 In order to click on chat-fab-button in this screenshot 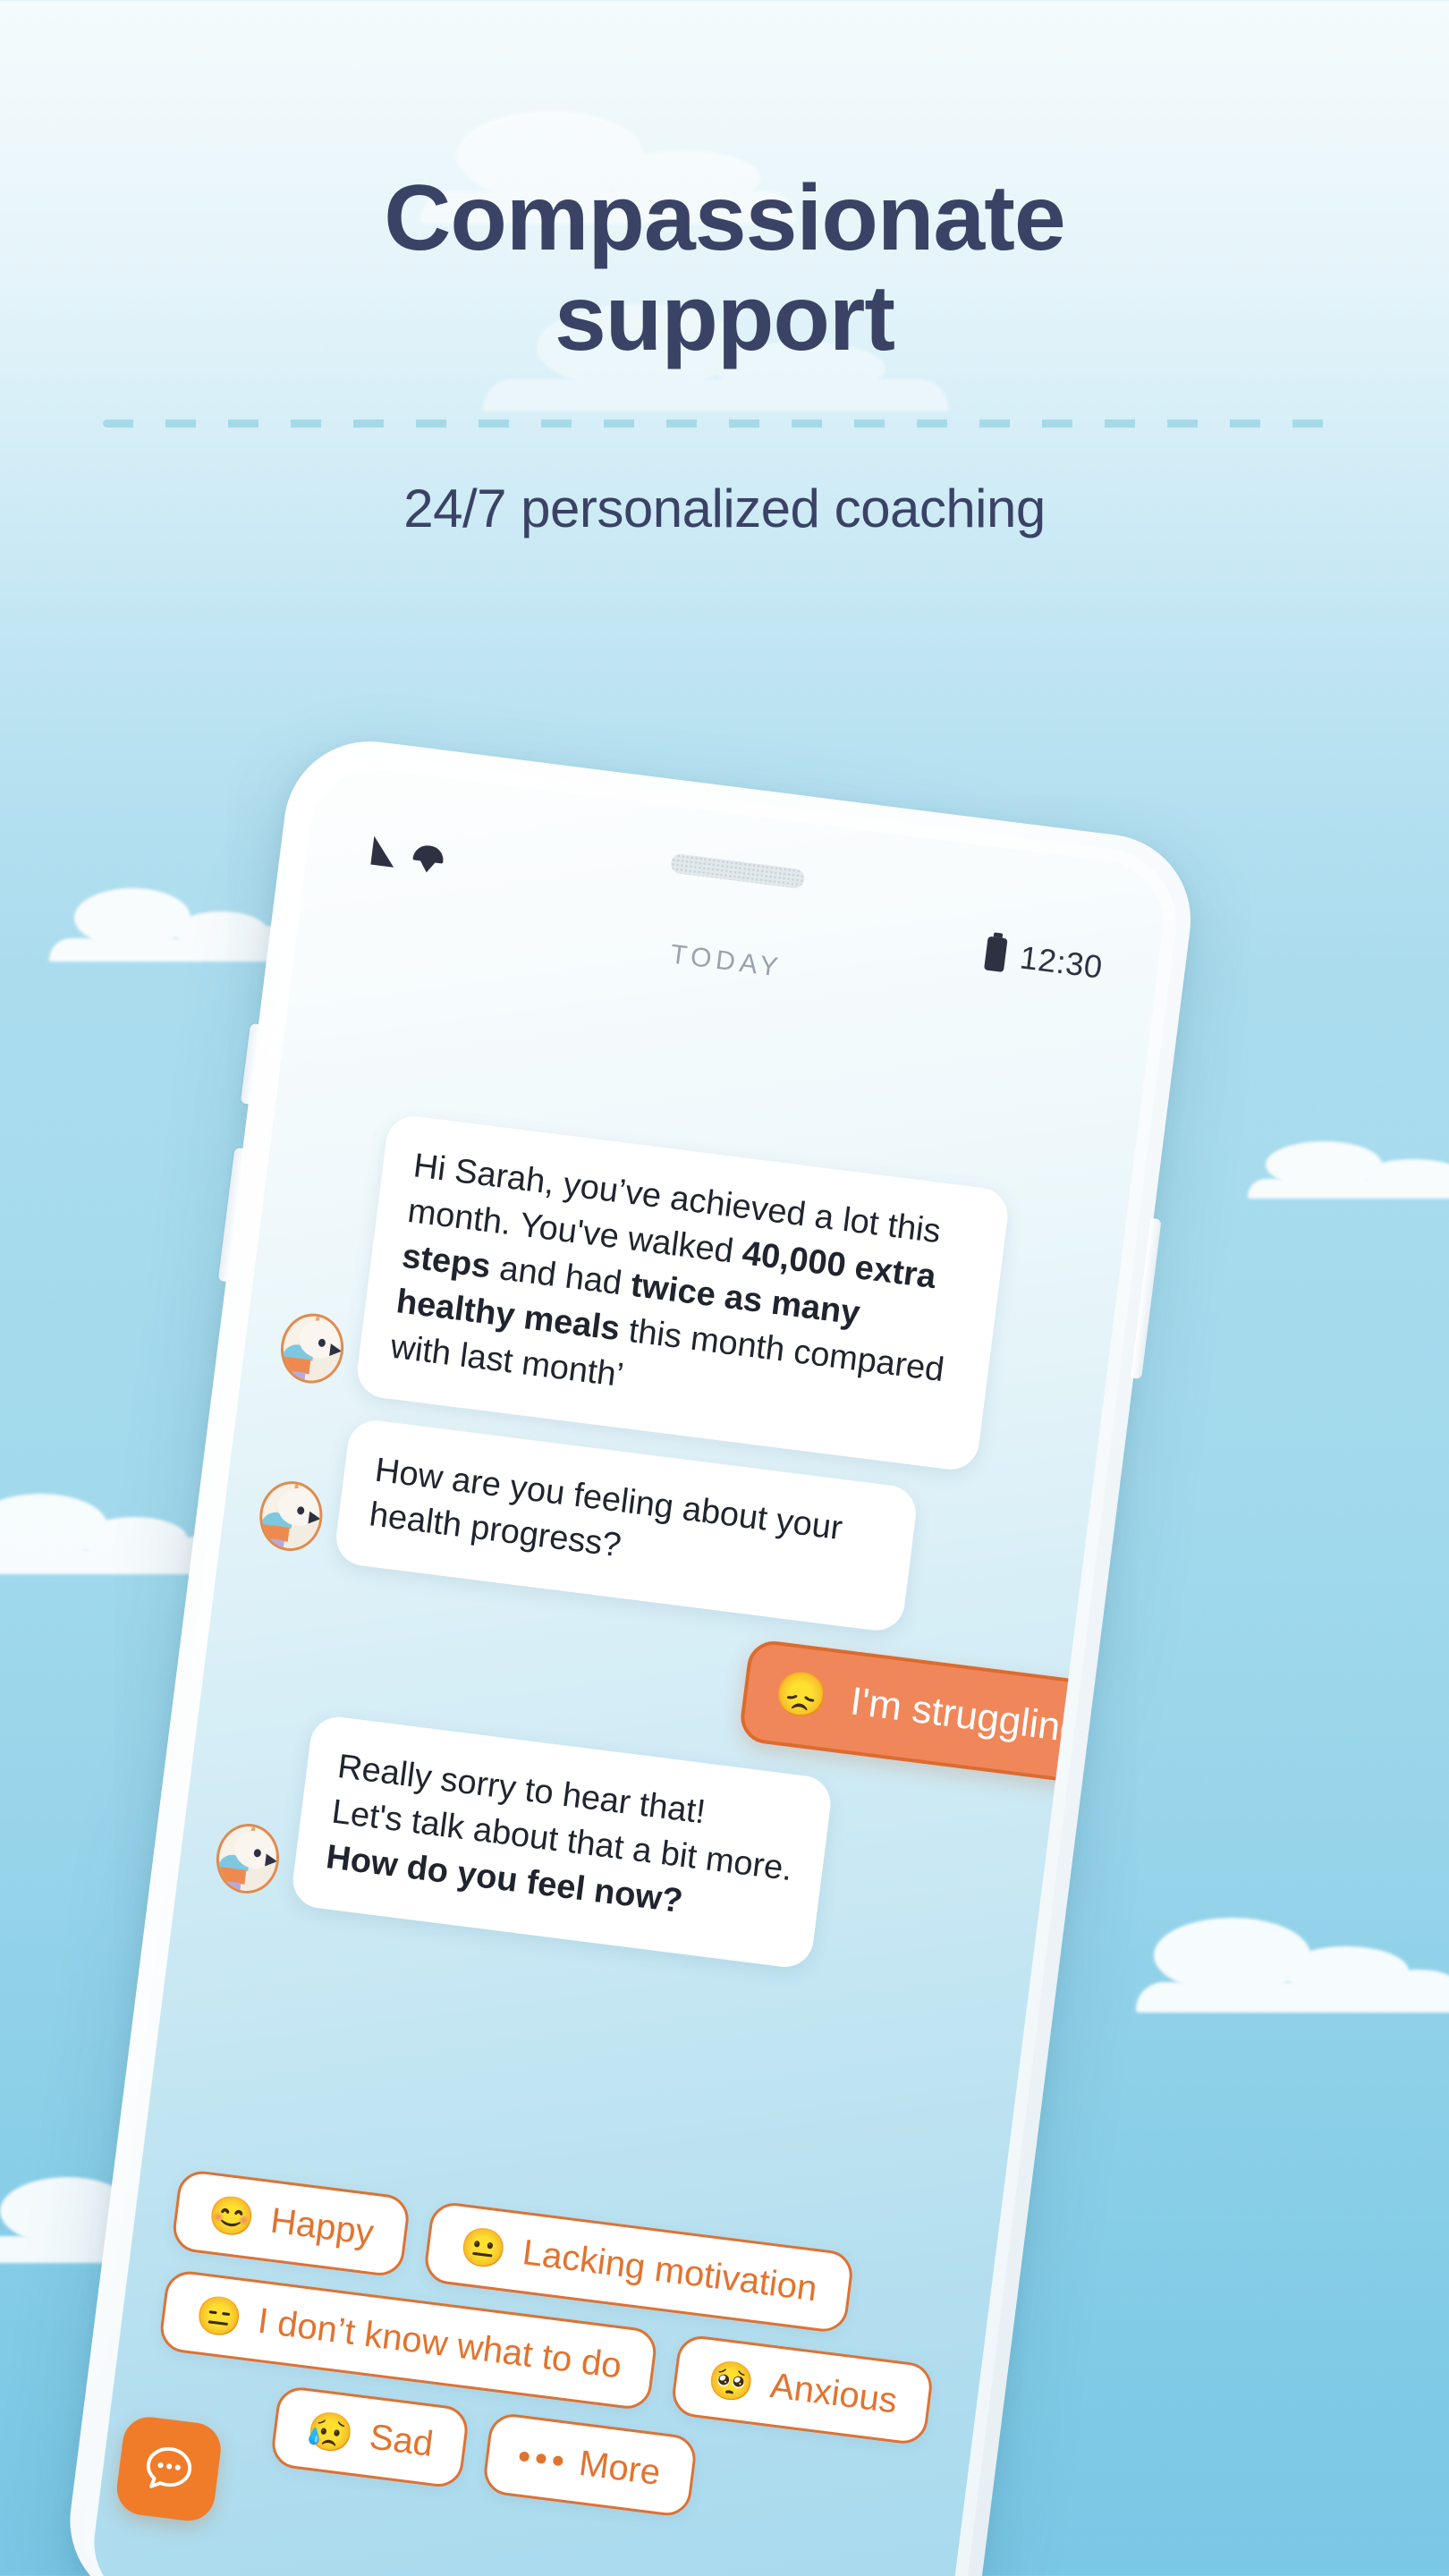, I will do `click(169, 2468)`.